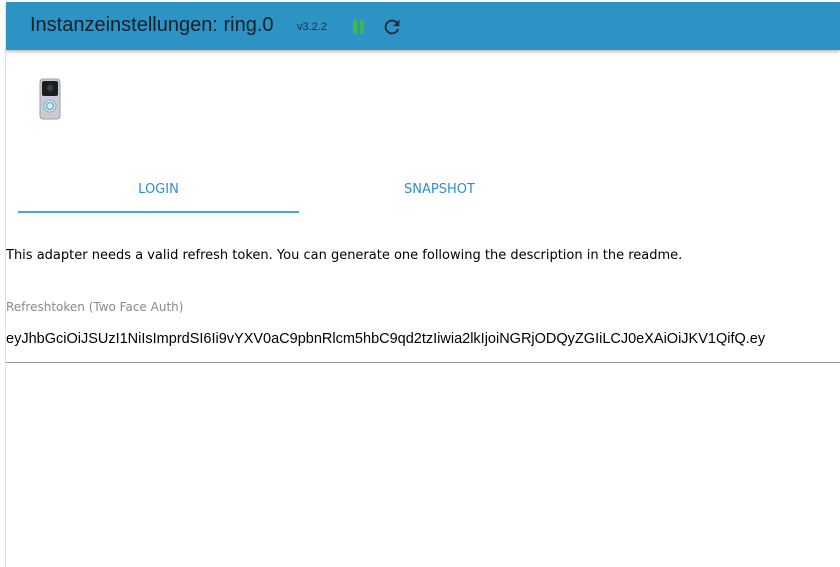  Describe the element at coordinates (158, 212) in the screenshot. I see `active-tab-indicator` at that location.